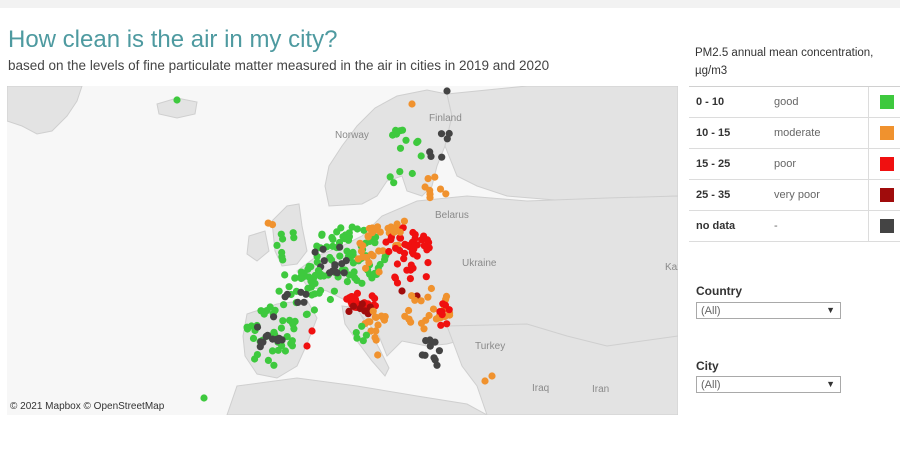  I want to click on legend-row-very-poor: 25 - 35 very poor, so click(794, 195).